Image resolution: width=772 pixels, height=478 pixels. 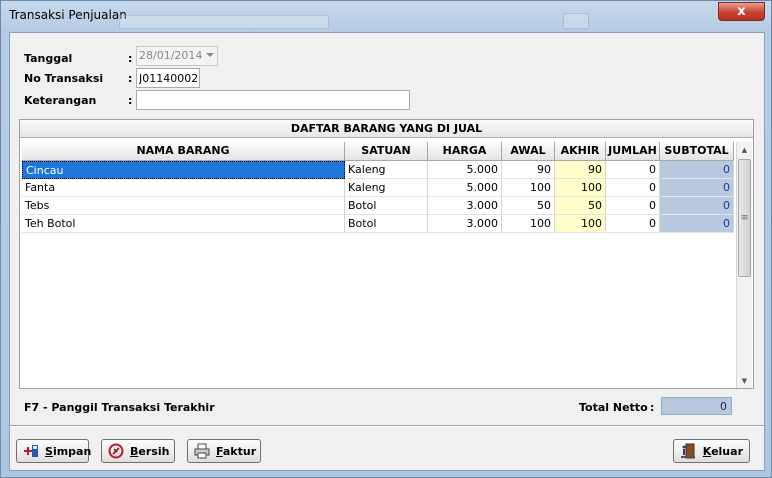 I want to click on grid-title: DAFTAR BARANG YANG DI JUAL, so click(x=386, y=129).